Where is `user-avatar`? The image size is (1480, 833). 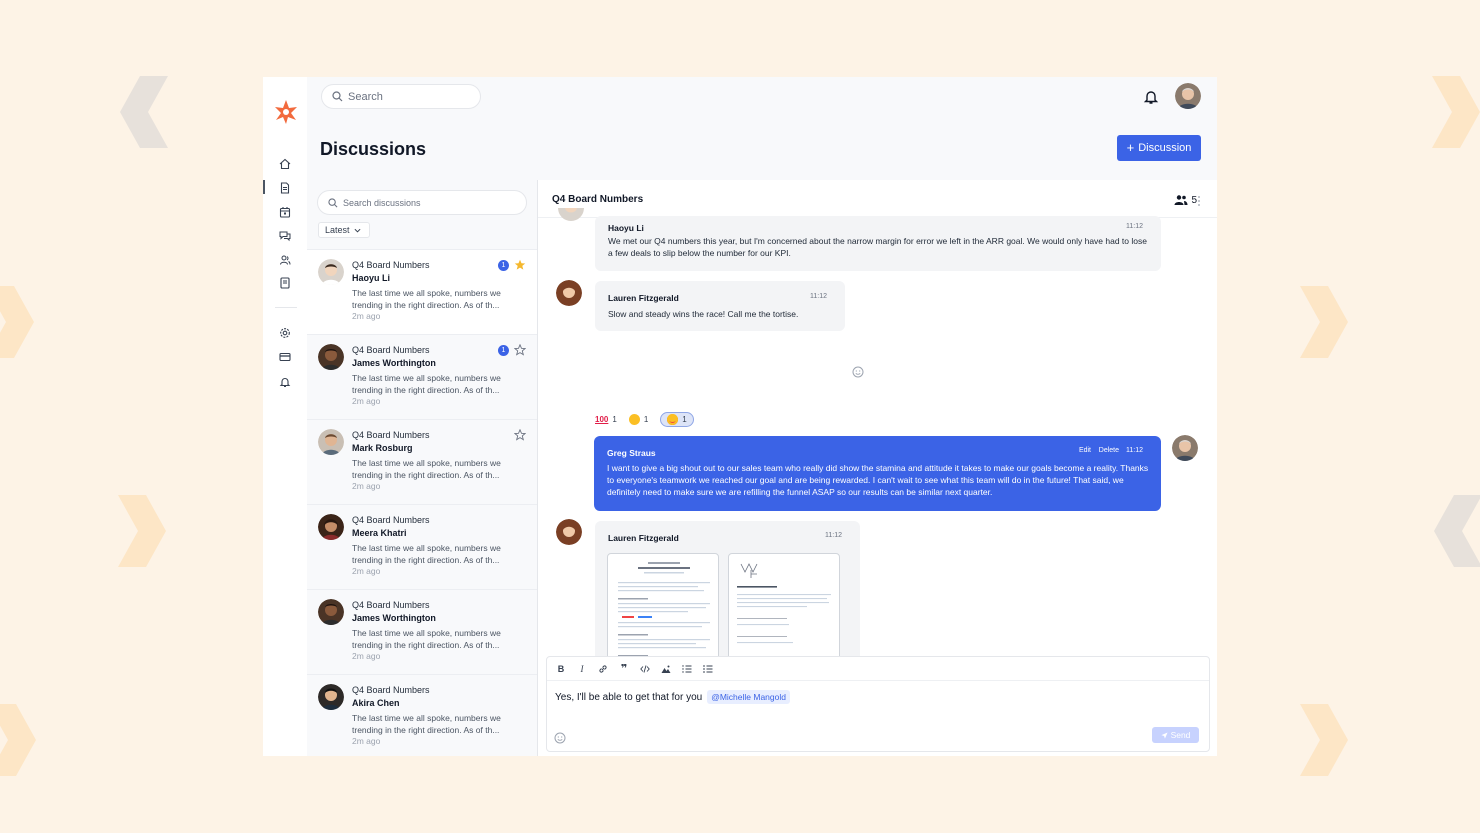
user-avatar is located at coordinates (1188, 96).